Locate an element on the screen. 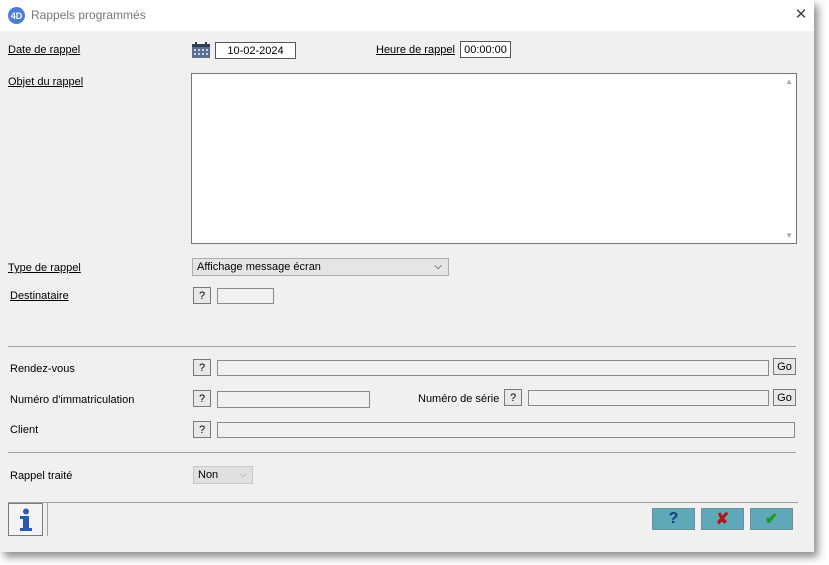 This screenshot has width=829, height=565. type-label: Type de rappel is located at coordinates (44, 268).